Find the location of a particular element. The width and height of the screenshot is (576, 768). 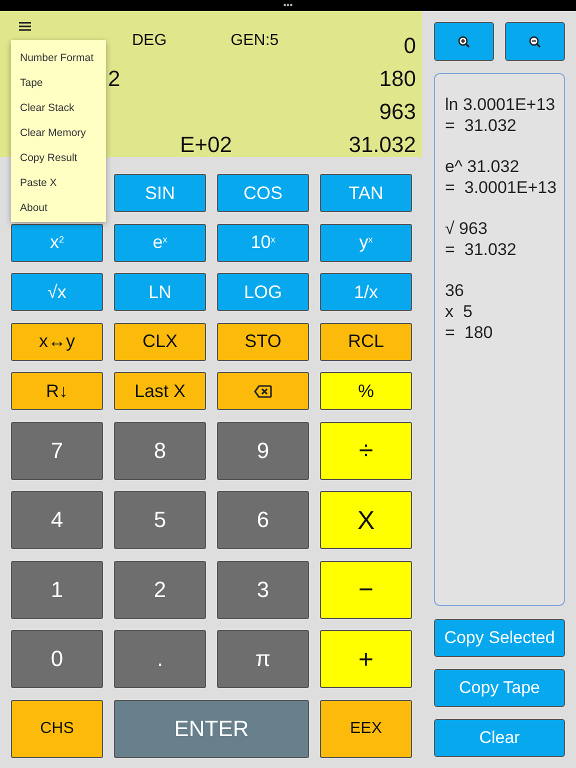

backspace-key is located at coordinates (263, 391).